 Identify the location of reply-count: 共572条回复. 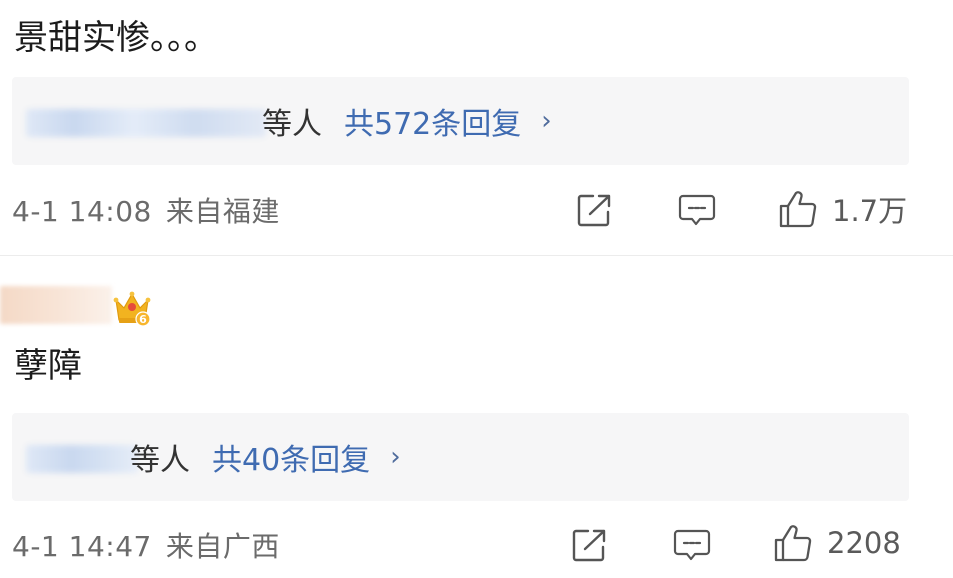
(433, 124).